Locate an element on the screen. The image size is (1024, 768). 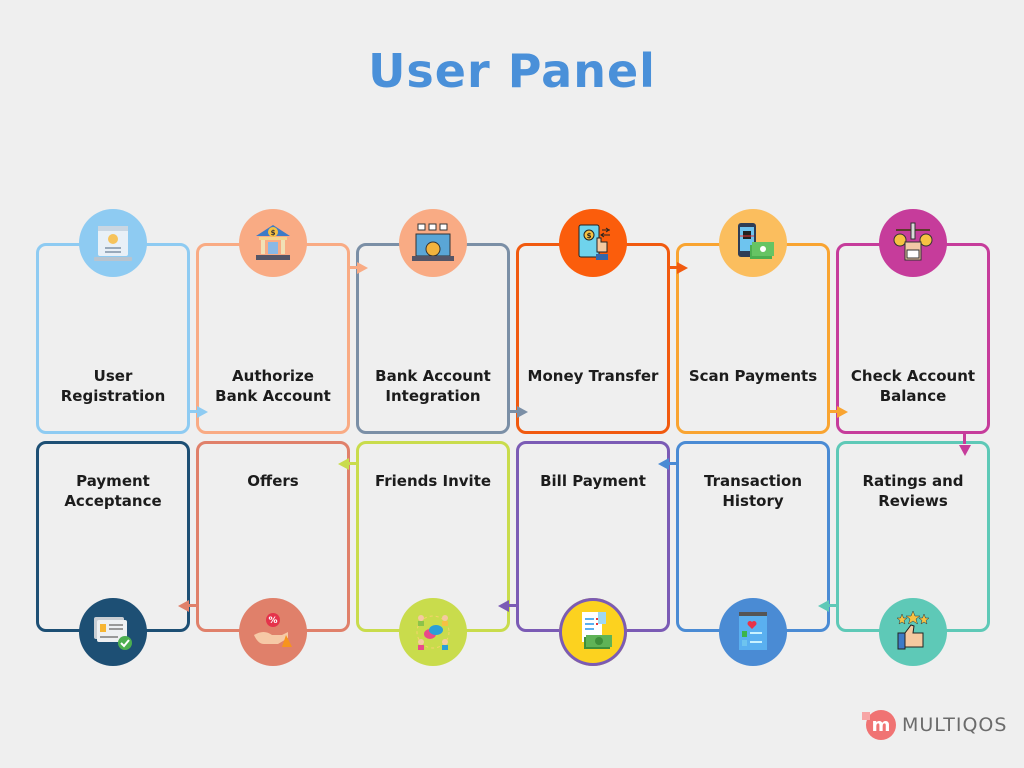
step-label: Offers is located at coordinates (273, 481).